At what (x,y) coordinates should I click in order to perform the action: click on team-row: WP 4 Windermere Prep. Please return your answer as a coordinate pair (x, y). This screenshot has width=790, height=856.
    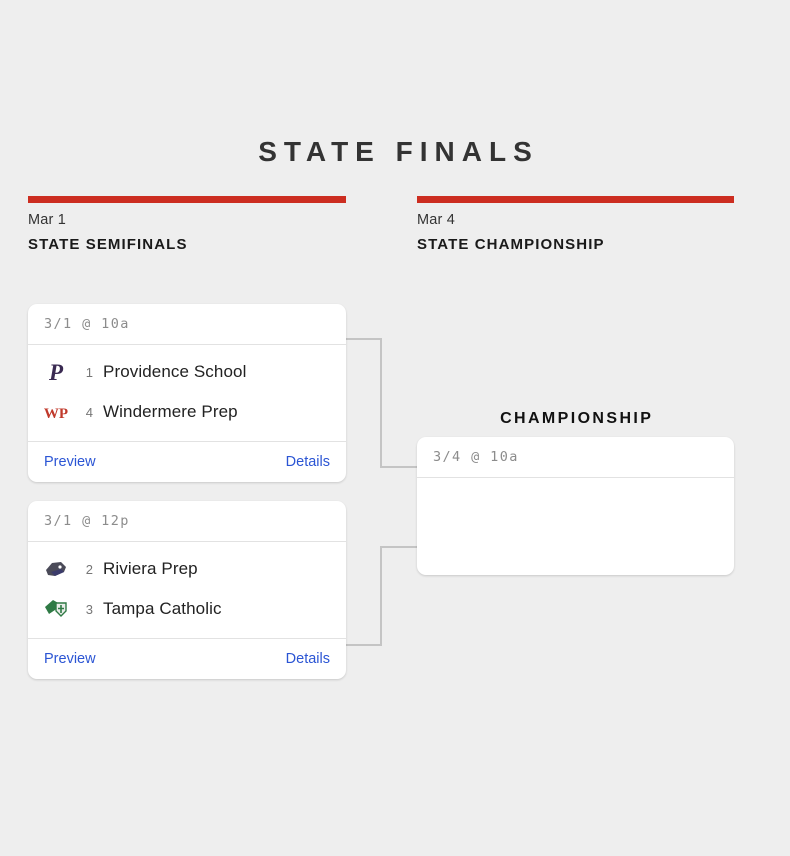
    Looking at the image, I should click on (187, 412).